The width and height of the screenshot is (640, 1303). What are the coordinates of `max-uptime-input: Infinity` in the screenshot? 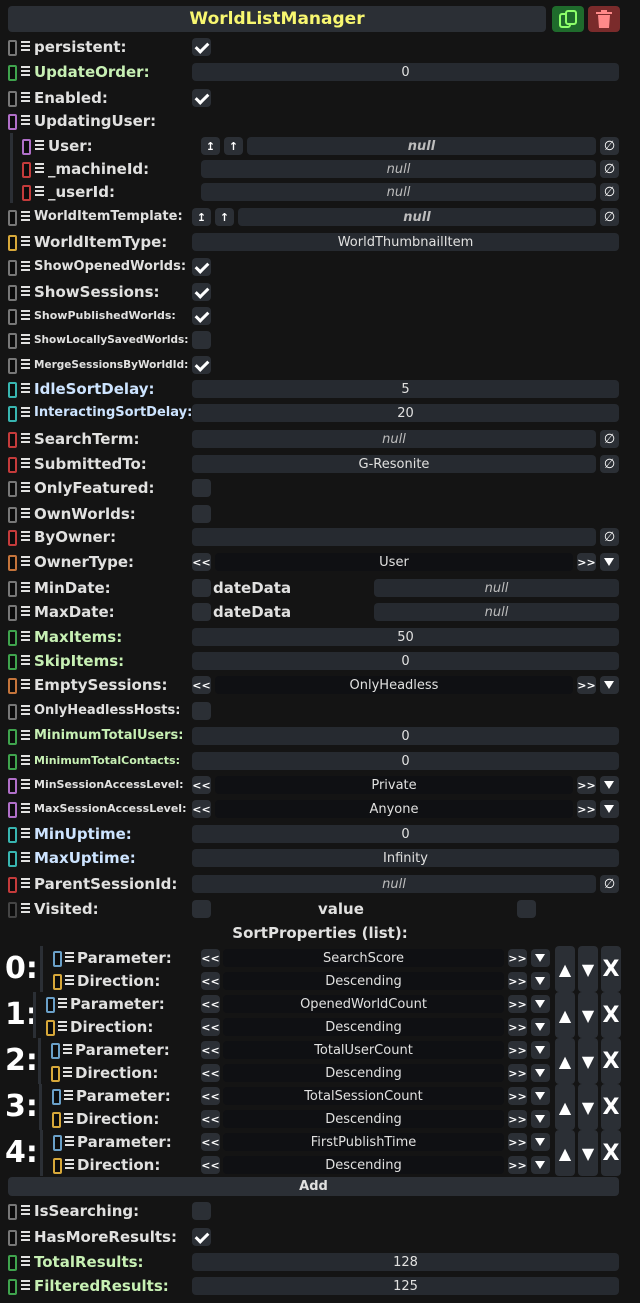 It's located at (405, 858).